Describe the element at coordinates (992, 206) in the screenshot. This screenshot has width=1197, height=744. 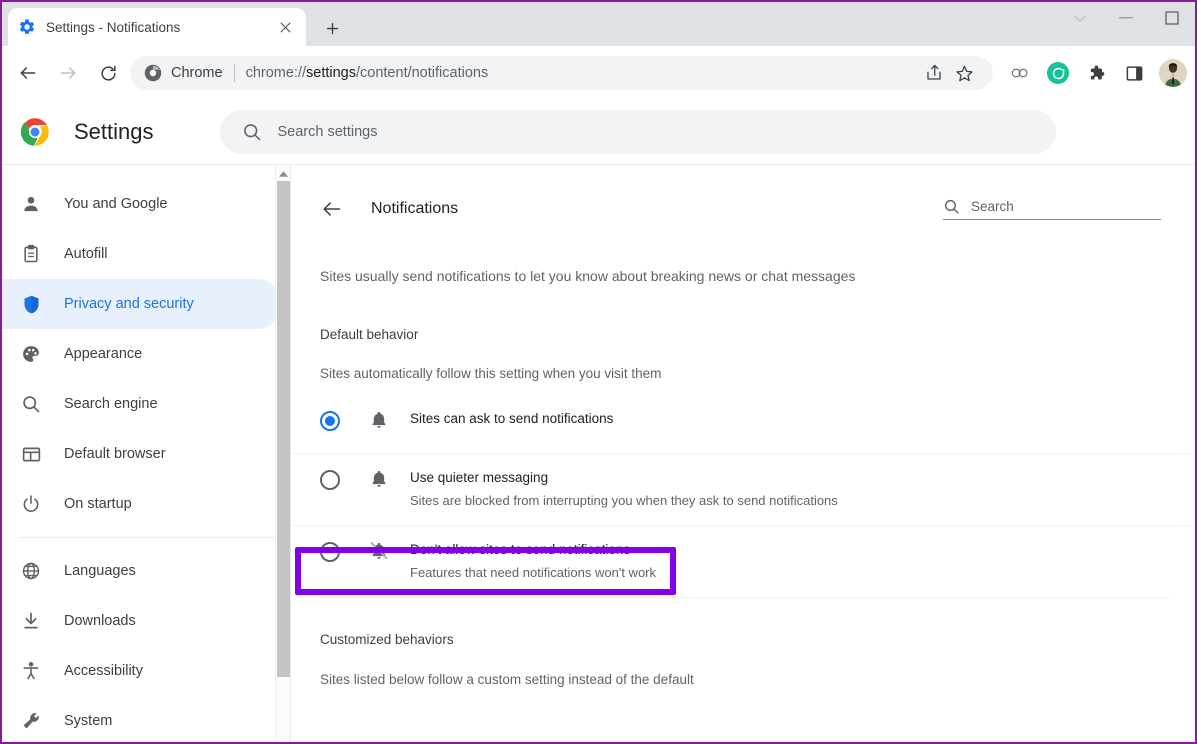
I see `panel-search-placeholder: Search` at that location.